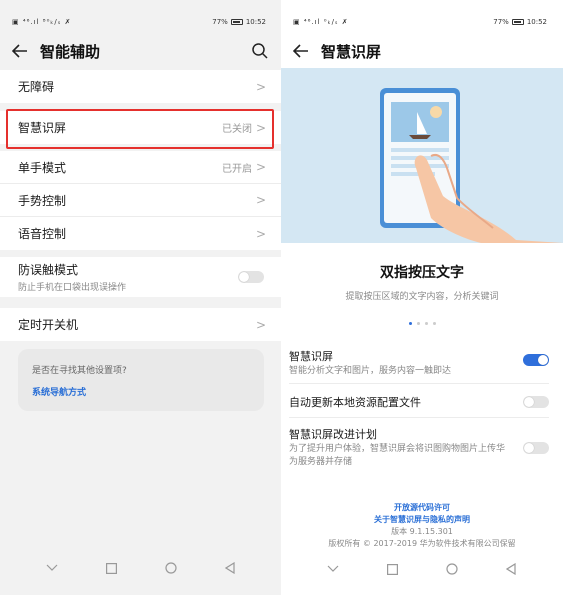  Describe the element at coordinates (536, 402) in the screenshot. I see `auto-update-toggle` at that location.